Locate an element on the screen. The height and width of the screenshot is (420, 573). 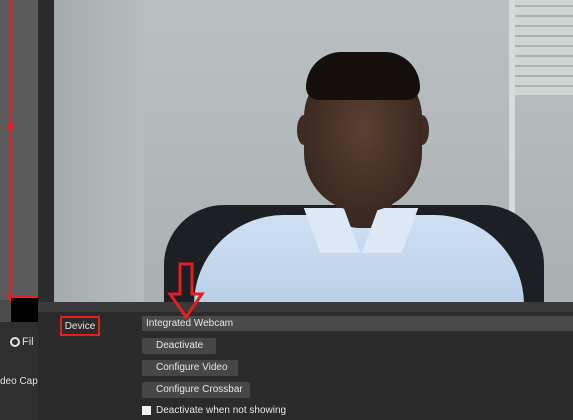
scene-preview-panel is located at coordinates (19, 161).